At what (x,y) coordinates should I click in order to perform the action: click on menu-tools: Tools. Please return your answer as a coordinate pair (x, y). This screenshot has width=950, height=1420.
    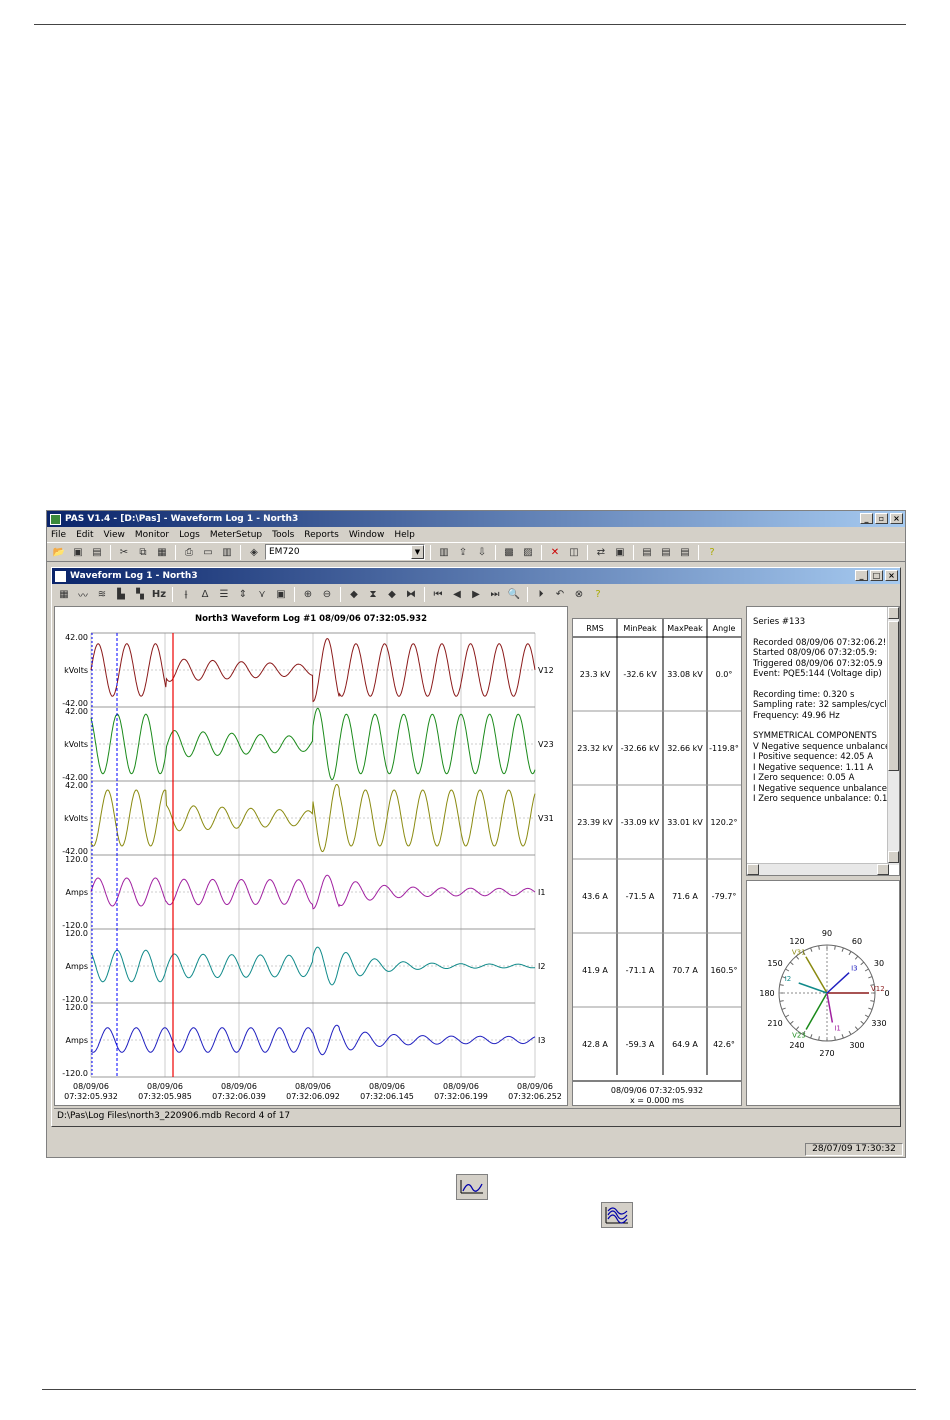
    Looking at the image, I should click on (283, 535).